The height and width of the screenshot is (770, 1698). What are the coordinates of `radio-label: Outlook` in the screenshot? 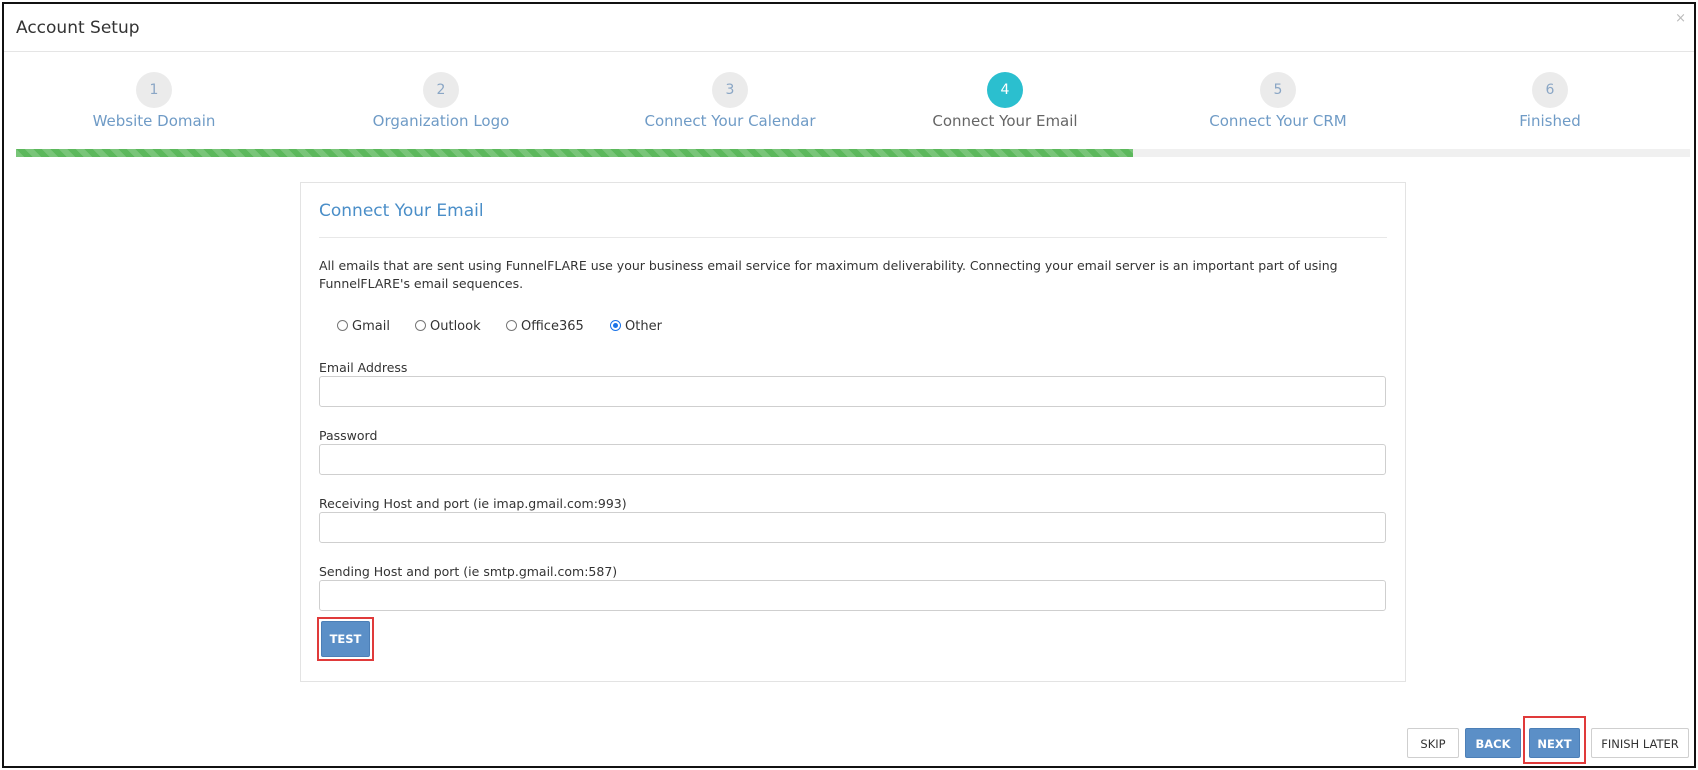 It's located at (455, 326).